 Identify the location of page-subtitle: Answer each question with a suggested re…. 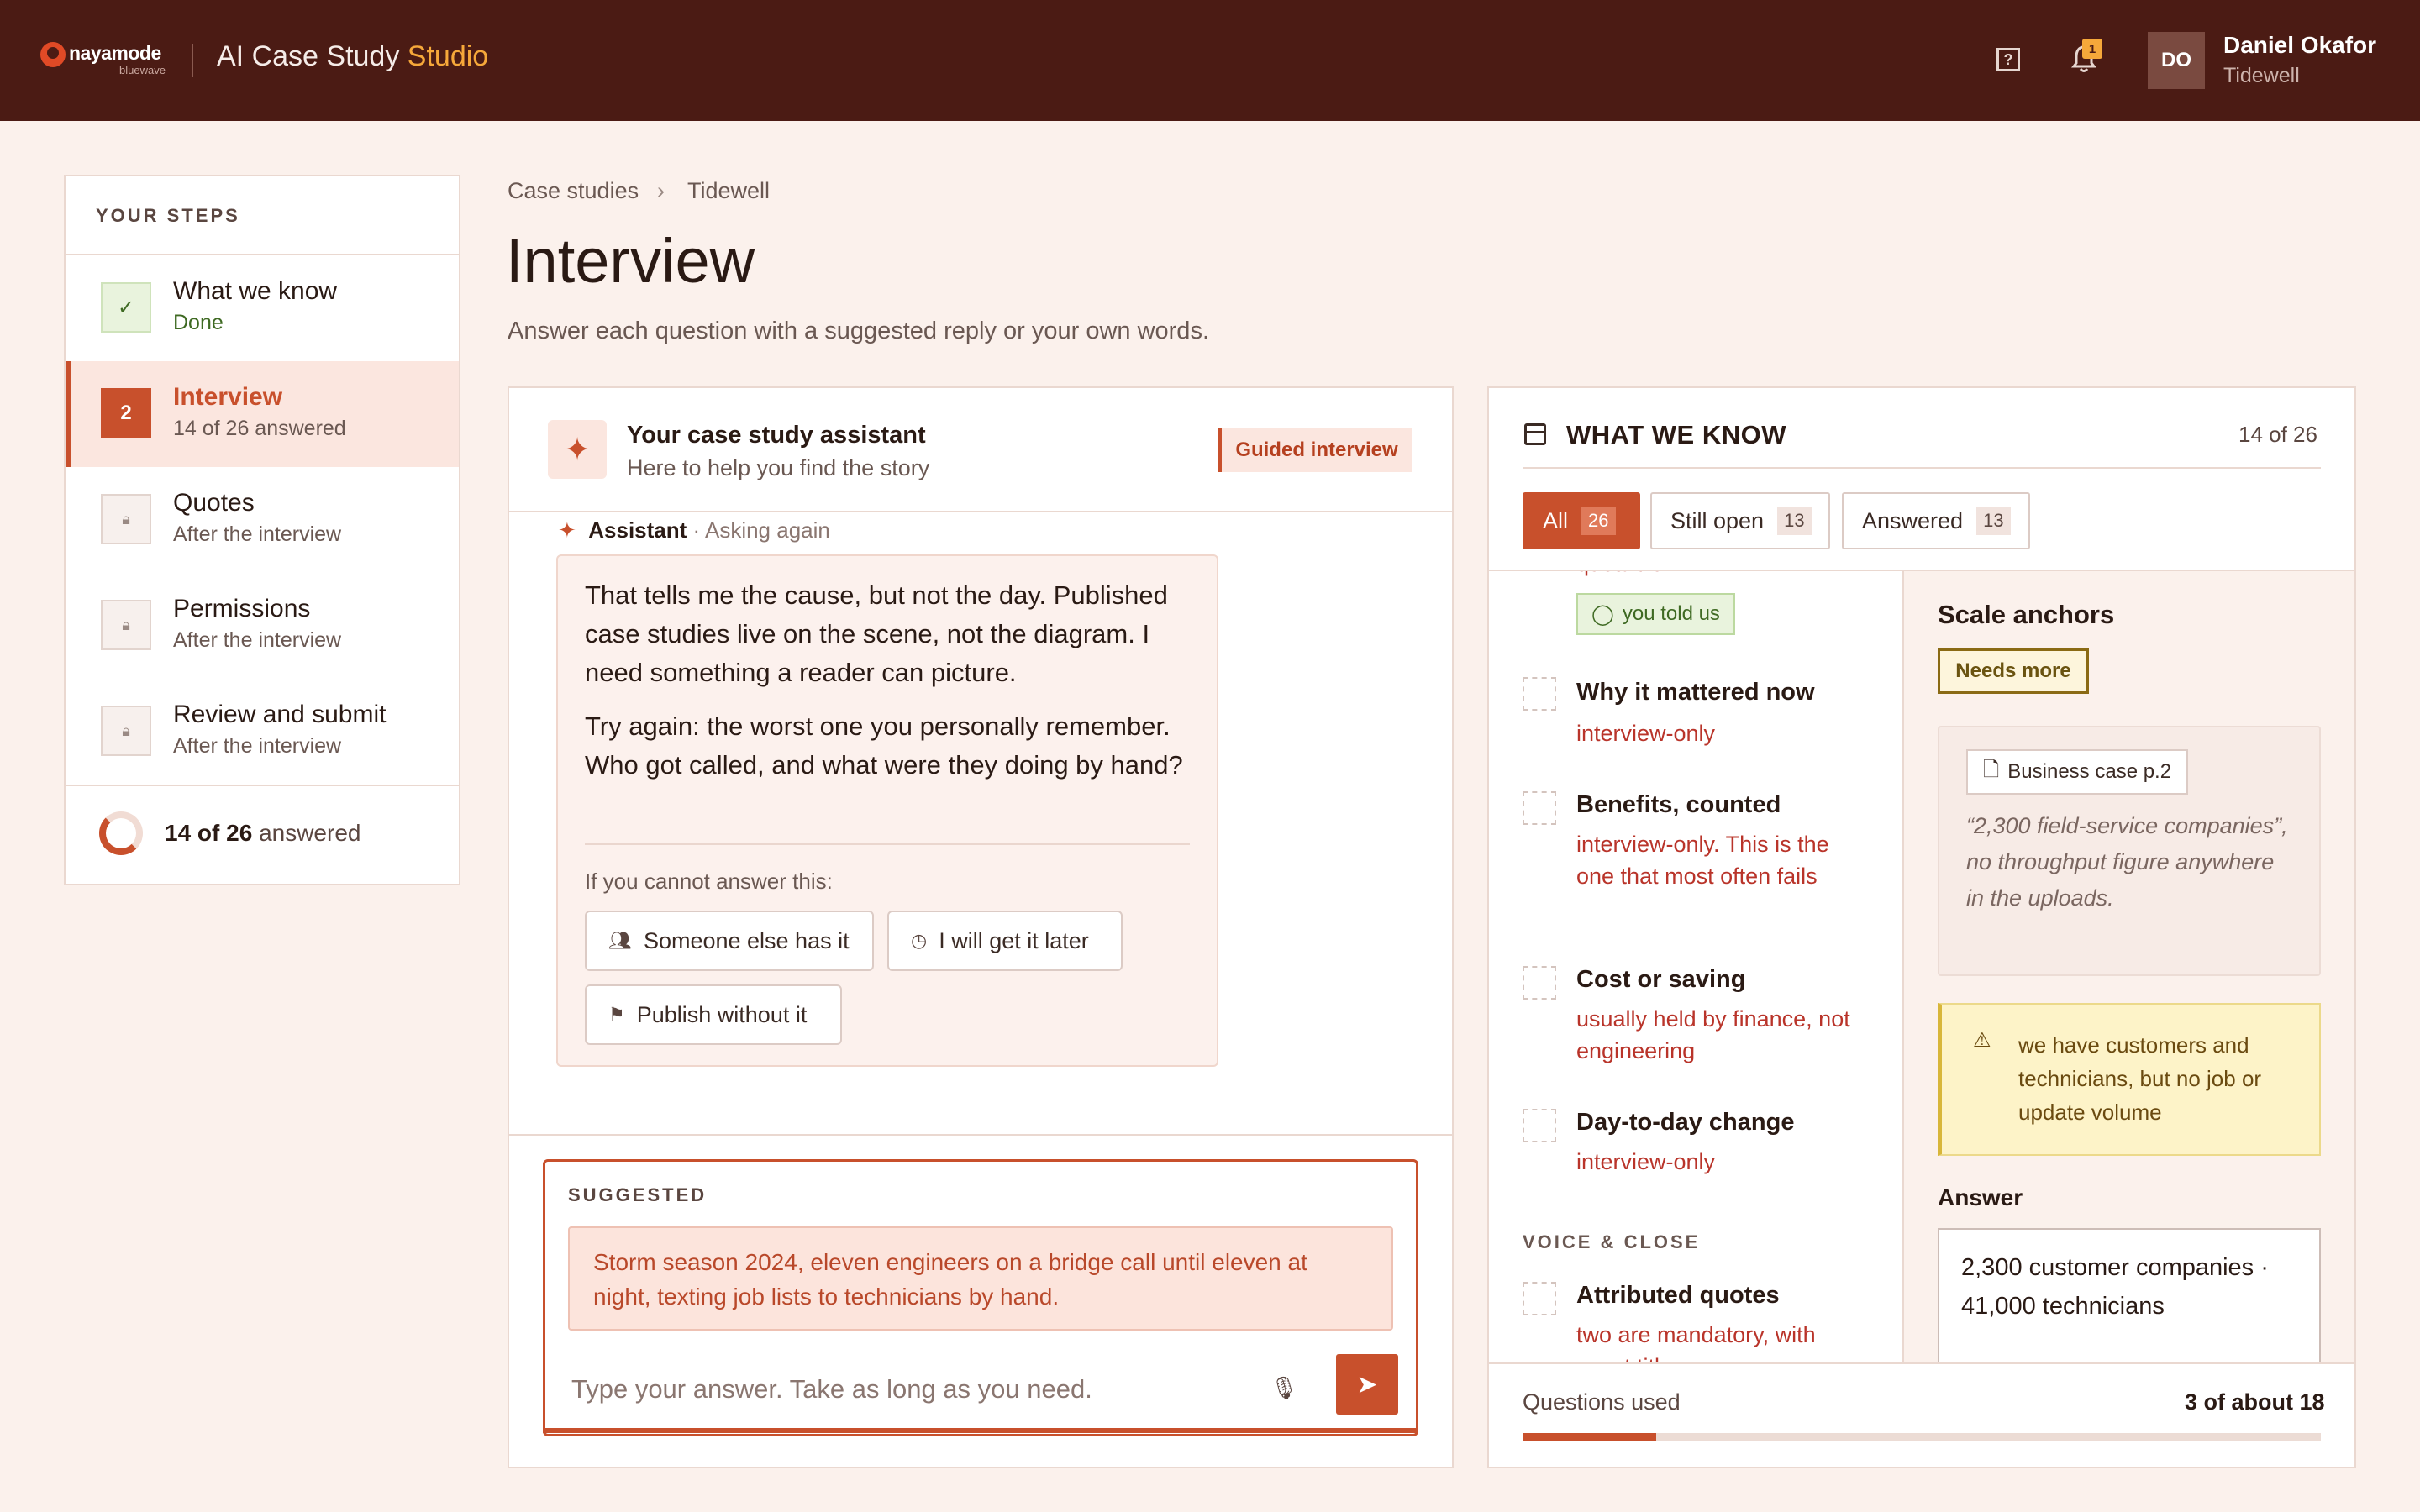
(858, 331).